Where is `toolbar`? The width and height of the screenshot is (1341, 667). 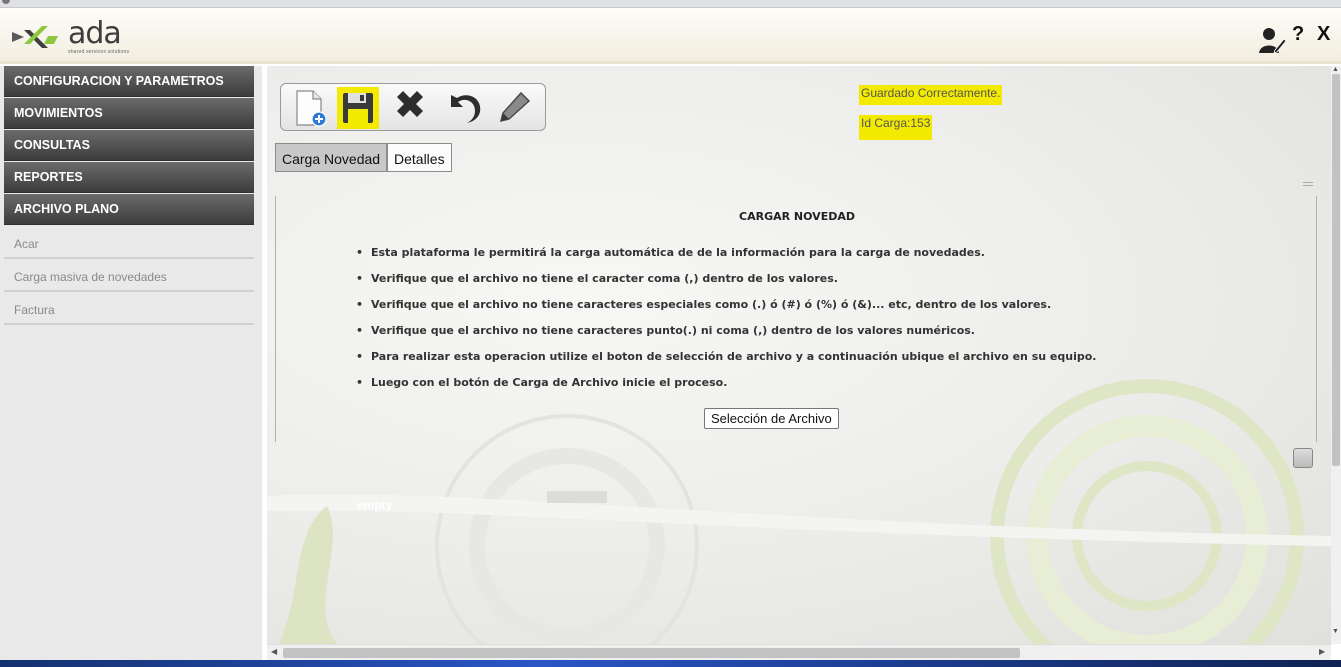 toolbar is located at coordinates (413, 107).